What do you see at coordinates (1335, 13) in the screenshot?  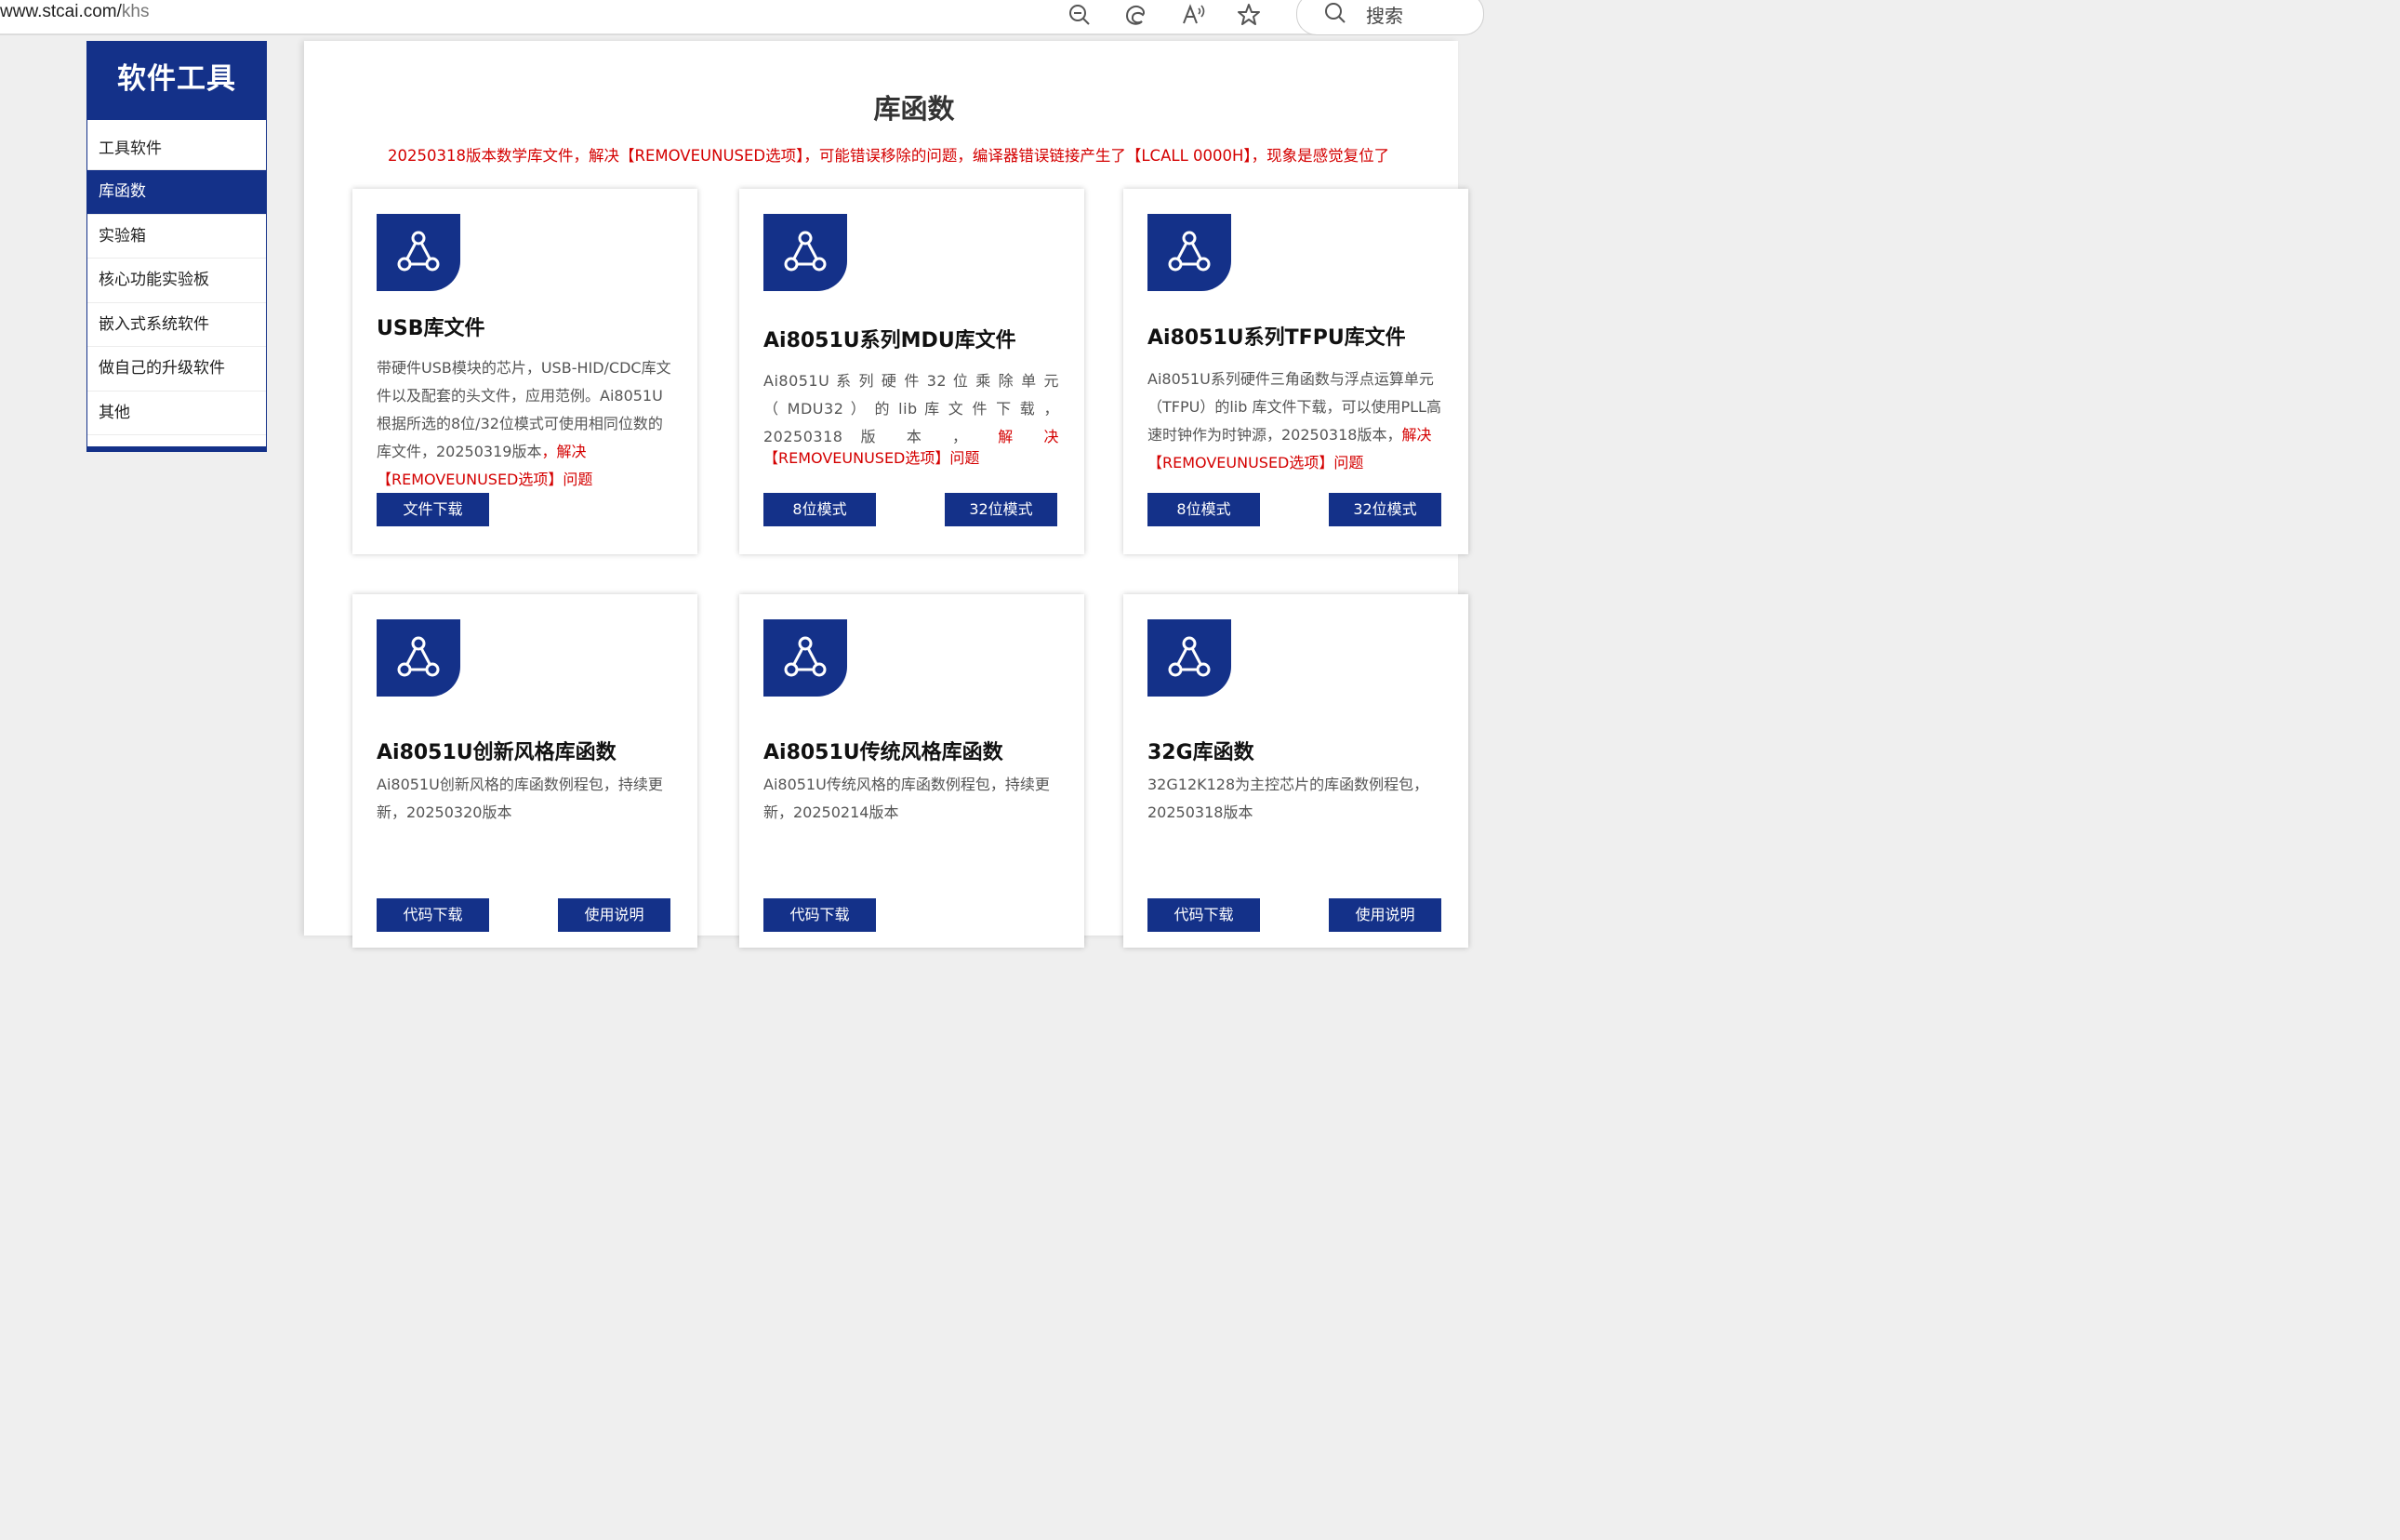 I see `search-icon` at bounding box center [1335, 13].